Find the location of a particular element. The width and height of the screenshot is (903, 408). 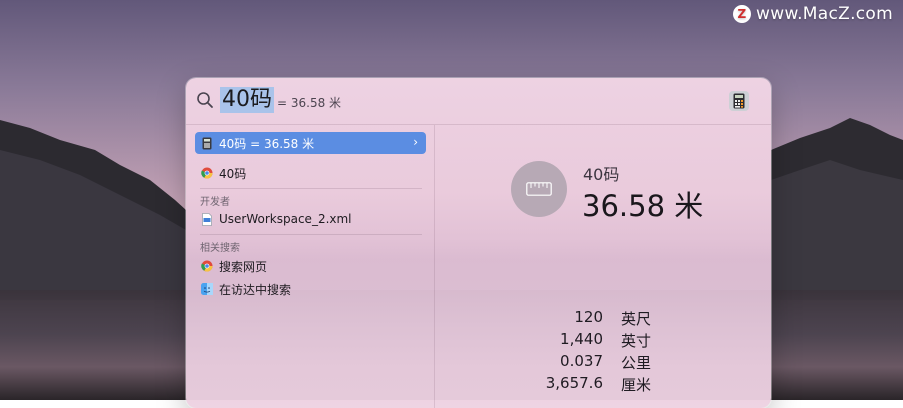

watermark: Z www.MacZ.com is located at coordinates (813, 14).